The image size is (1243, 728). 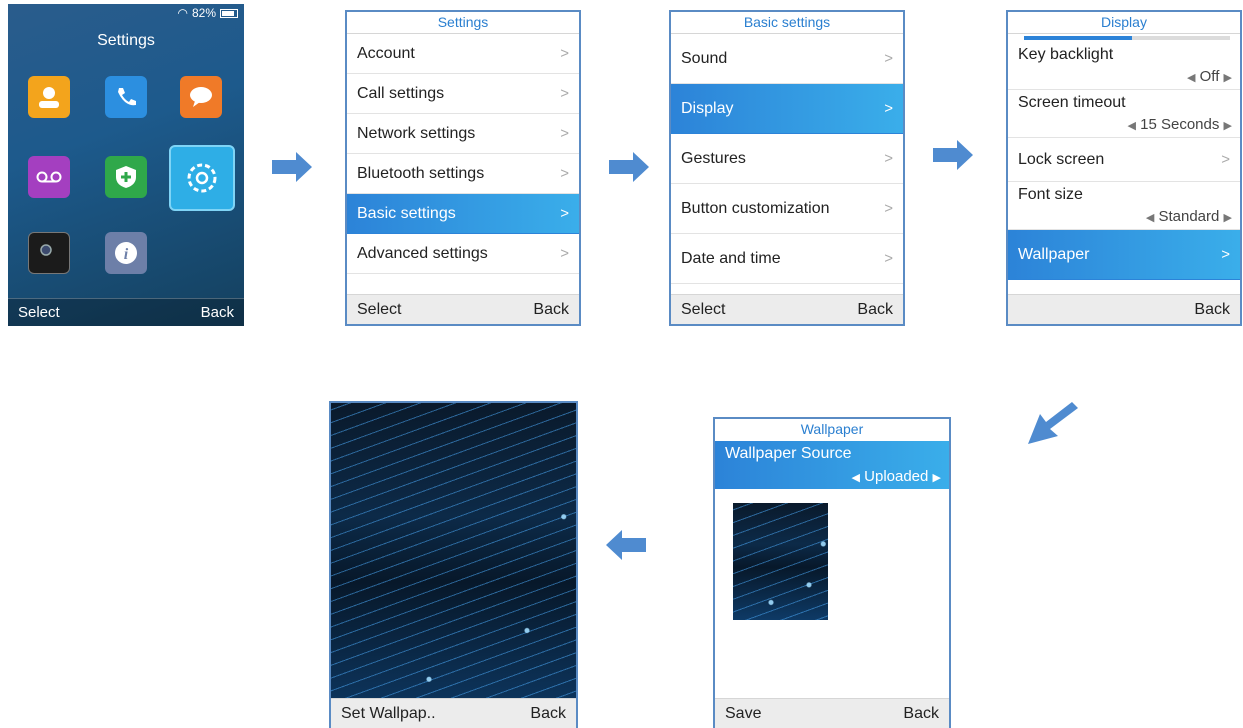 What do you see at coordinates (49, 97) in the screenshot?
I see `contacts-icon` at bounding box center [49, 97].